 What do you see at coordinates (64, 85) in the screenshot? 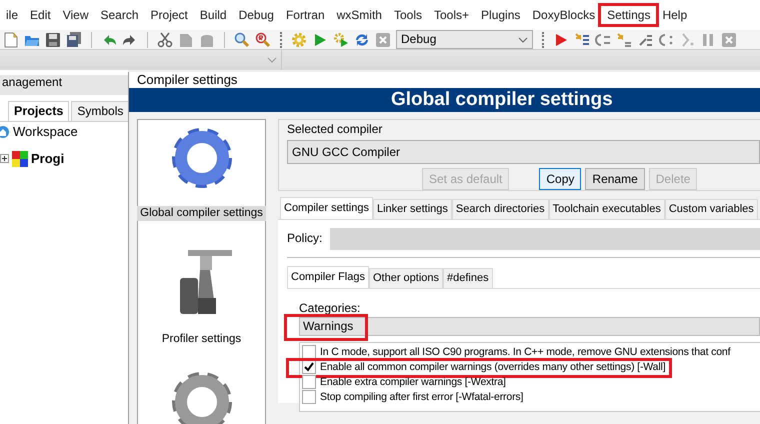
I see `panel-title: anagement` at bounding box center [64, 85].